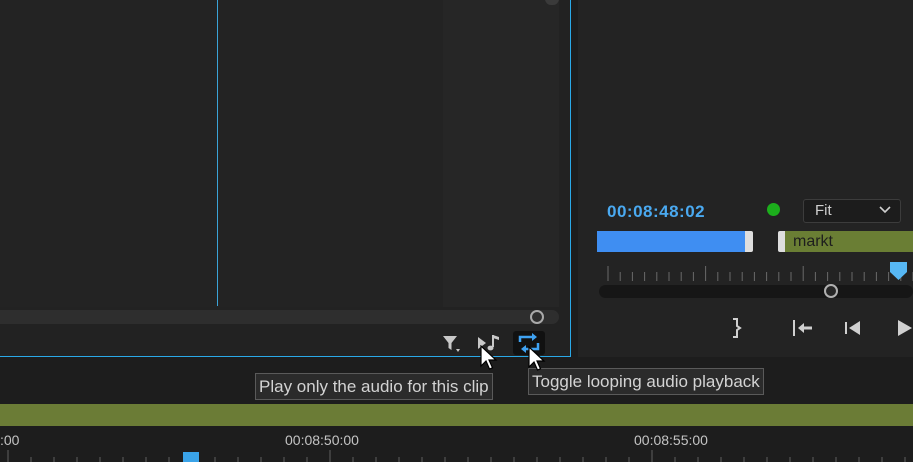 Image resolution: width=913 pixels, height=462 pixels. Describe the element at coordinates (217, 153) in the screenshot. I see `playhead-line` at that location.